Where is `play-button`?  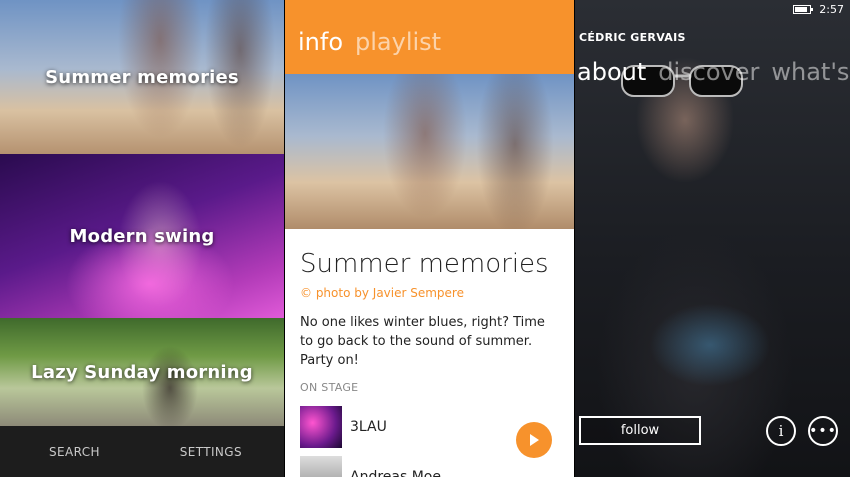 play-button is located at coordinates (534, 440).